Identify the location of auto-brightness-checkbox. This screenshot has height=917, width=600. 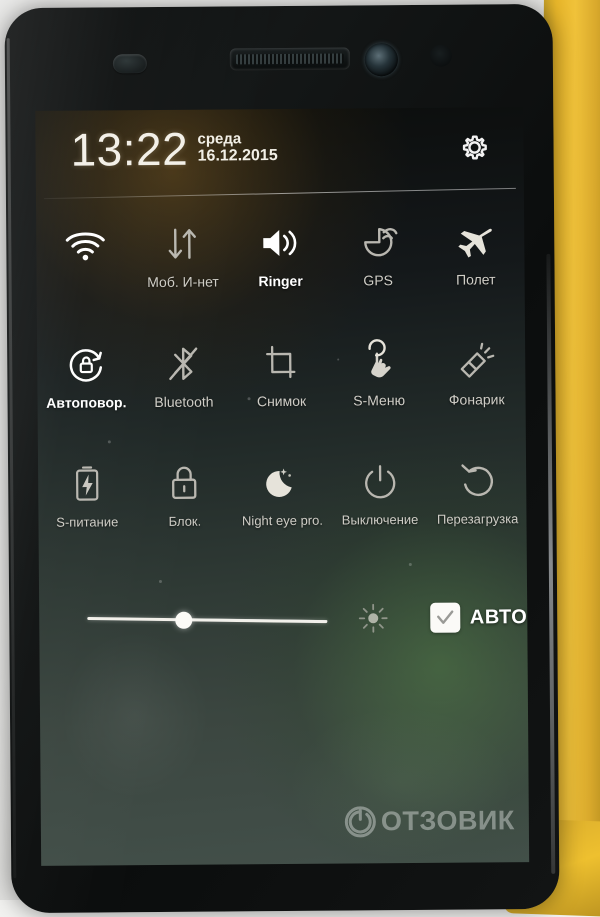
(445, 618).